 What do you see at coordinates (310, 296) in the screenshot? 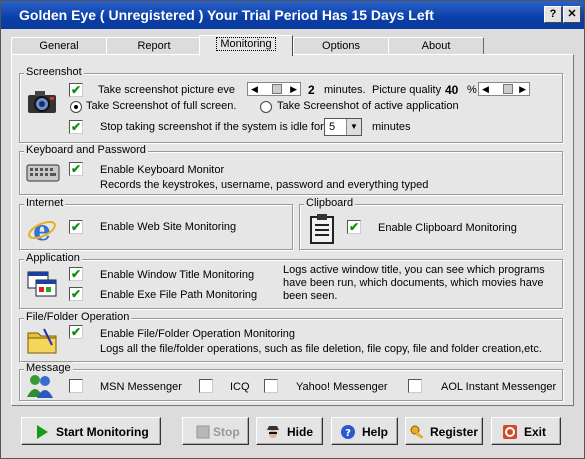
I see `application-description-3: been seen.` at bounding box center [310, 296].